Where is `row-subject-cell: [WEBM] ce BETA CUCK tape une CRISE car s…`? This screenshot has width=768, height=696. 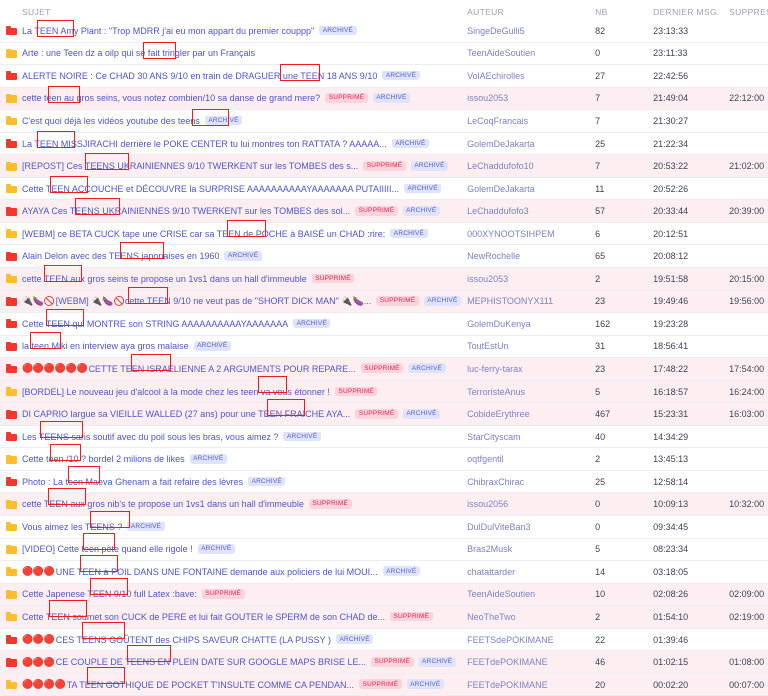
row-subject-cell: [WEBM] ce BETA CUCK tape une CRISE car s… is located at coordinates (244, 233).